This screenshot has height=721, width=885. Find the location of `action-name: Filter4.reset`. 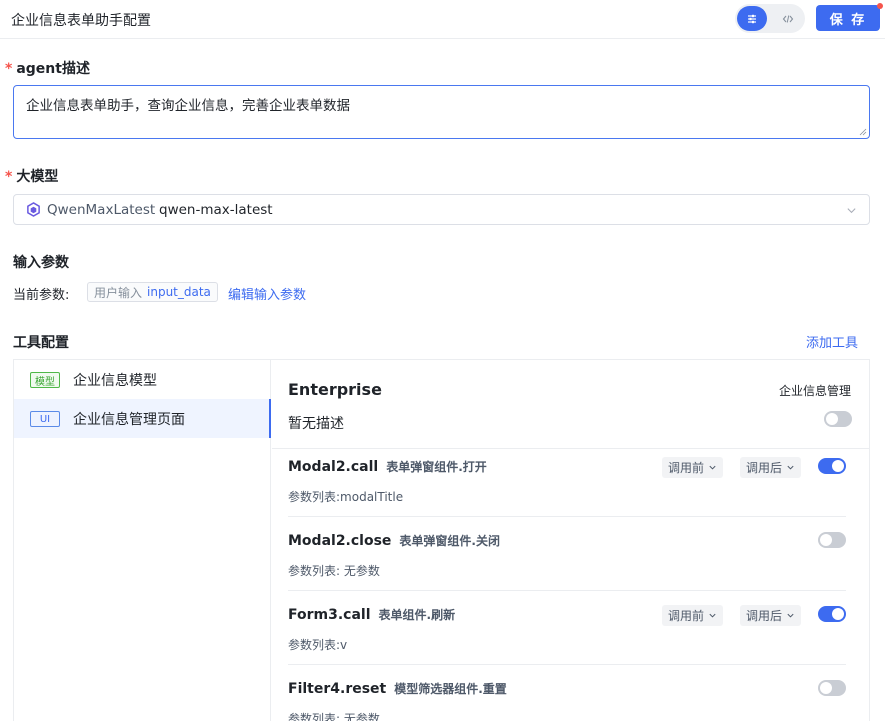

action-name: Filter4.reset is located at coordinates (337, 689).